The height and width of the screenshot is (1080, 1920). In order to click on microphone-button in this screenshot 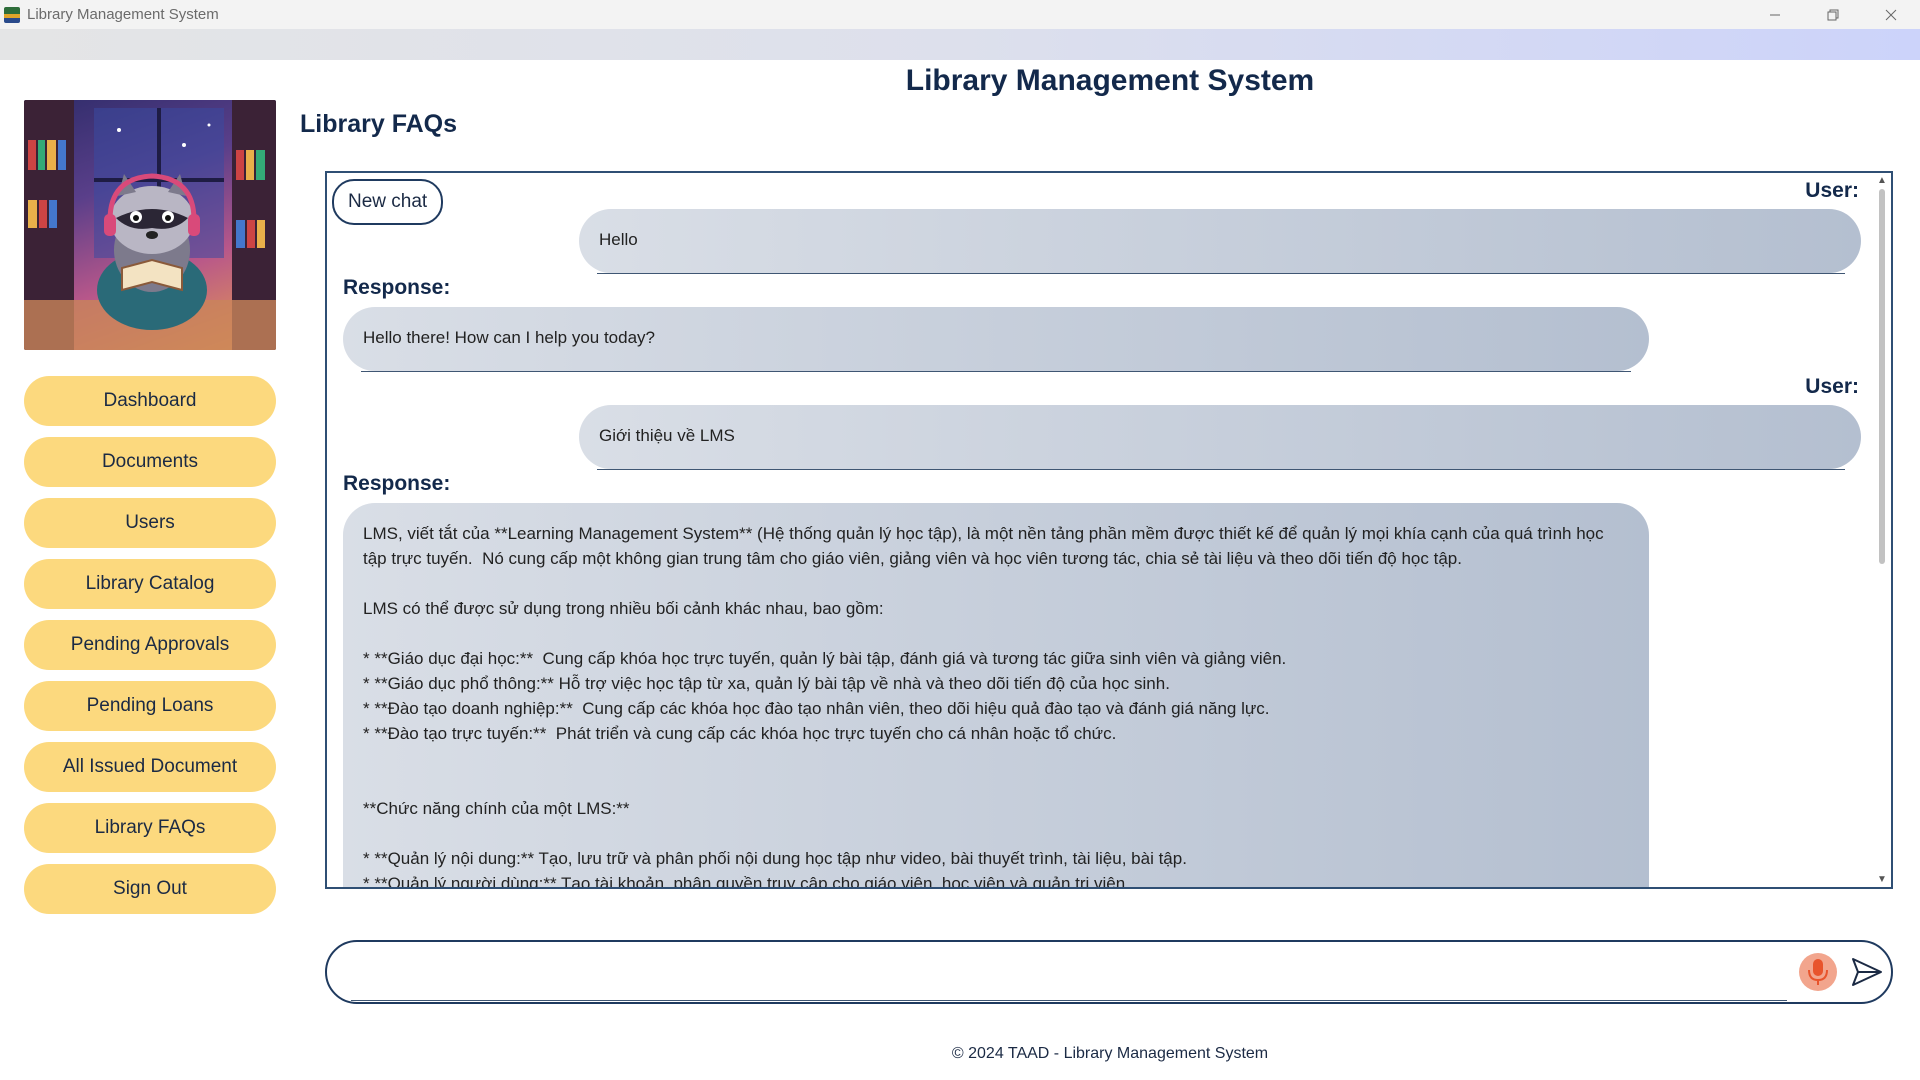, I will do `click(1818, 972)`.